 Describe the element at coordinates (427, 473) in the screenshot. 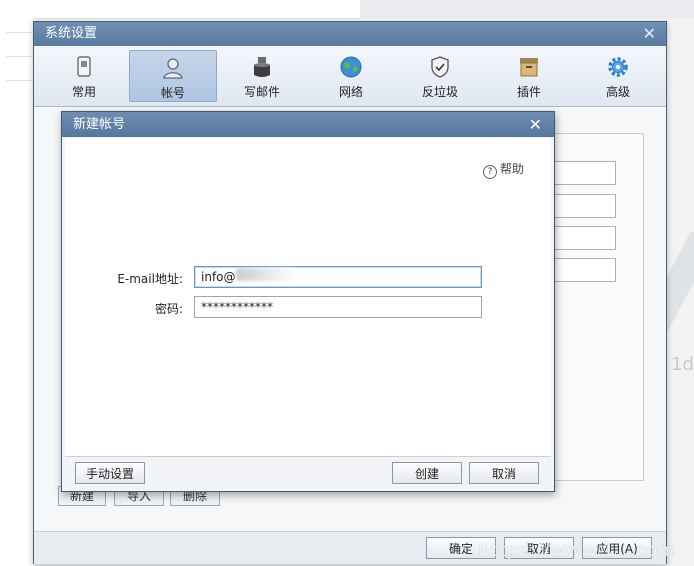

I see `create-button: 创建` at that location.